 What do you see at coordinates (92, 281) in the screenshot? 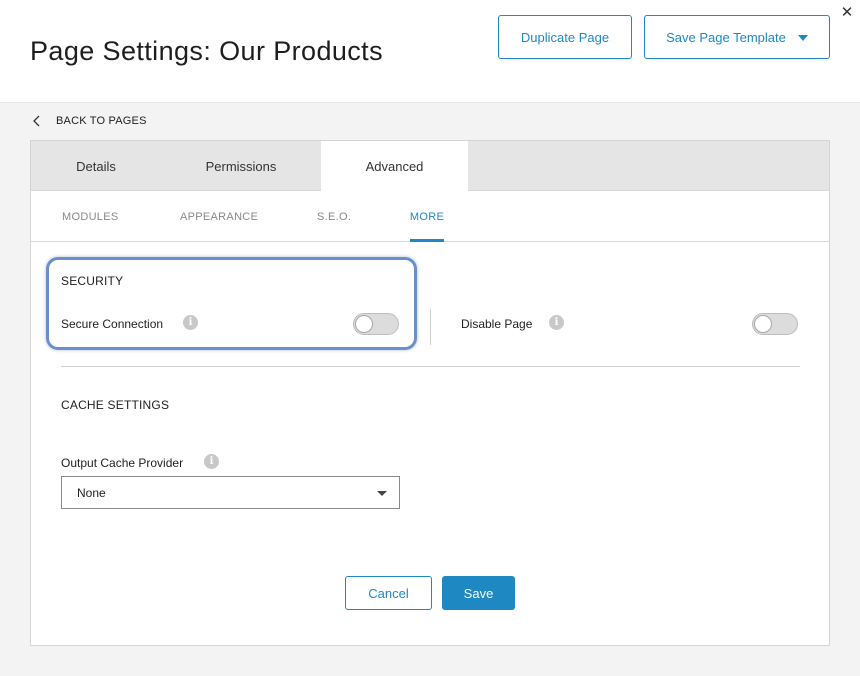
I see `security-section-title: SECURITY` at bounding box center [92, 281].